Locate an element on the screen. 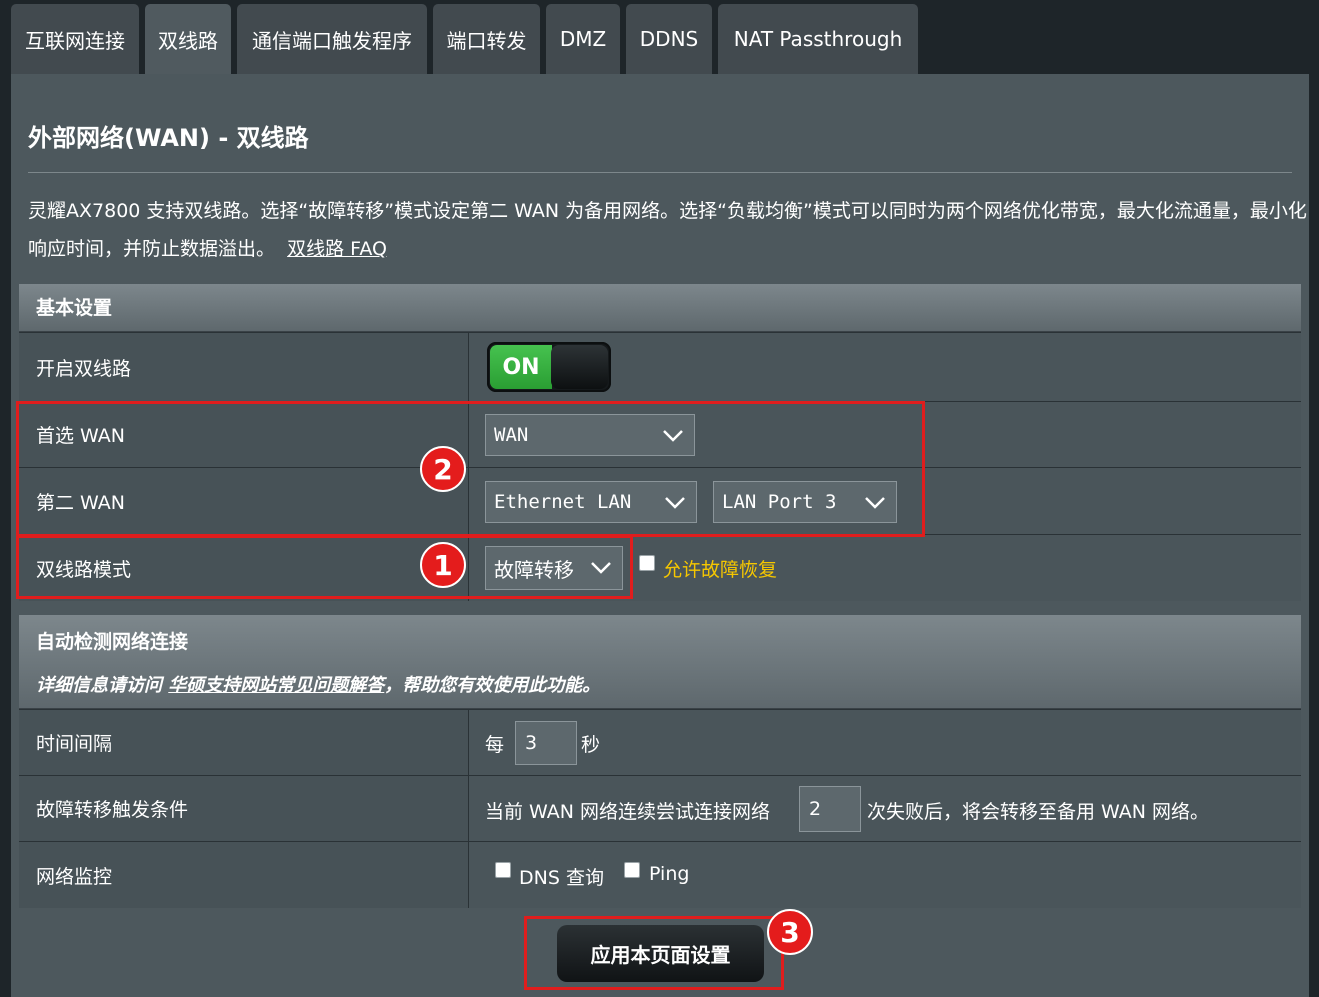 This screenshot has width=1319, height=997. failover-suffix: 次失败后，将会转移至备用 WAN 网络。 is located at coordinates (1038, 812).